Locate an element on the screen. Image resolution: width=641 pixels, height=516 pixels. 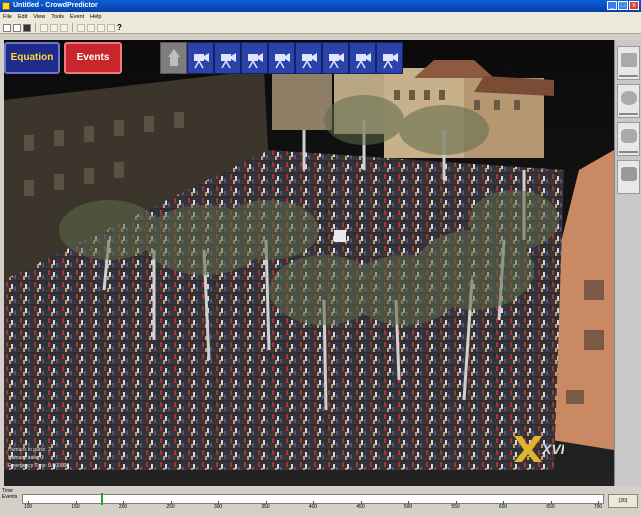
timeline-tick-label: 400 is located at coordinates (313, 507).